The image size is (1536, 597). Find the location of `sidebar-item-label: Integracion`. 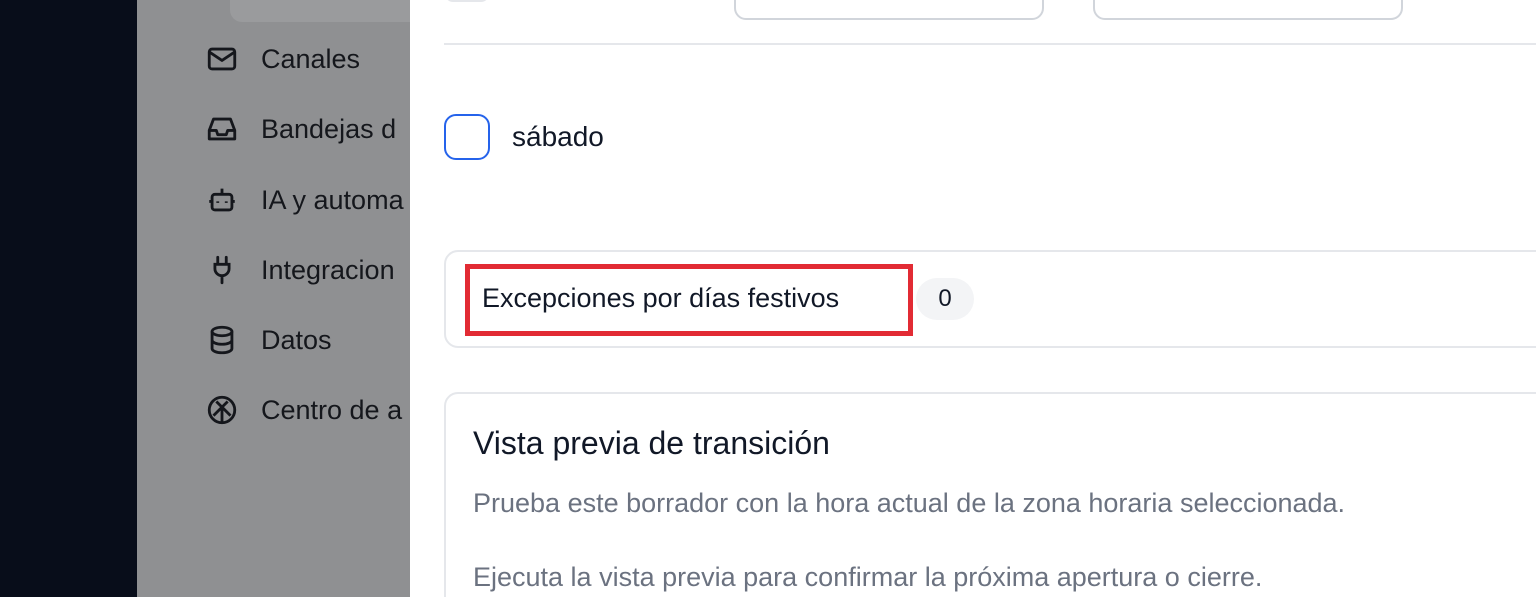

sidebar-item-label: Integracion is located at coordinates (328, 269).